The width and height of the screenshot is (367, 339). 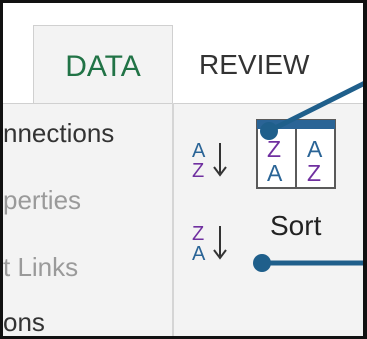 I want to click on frame-border-right, so click(x=365, y=169).